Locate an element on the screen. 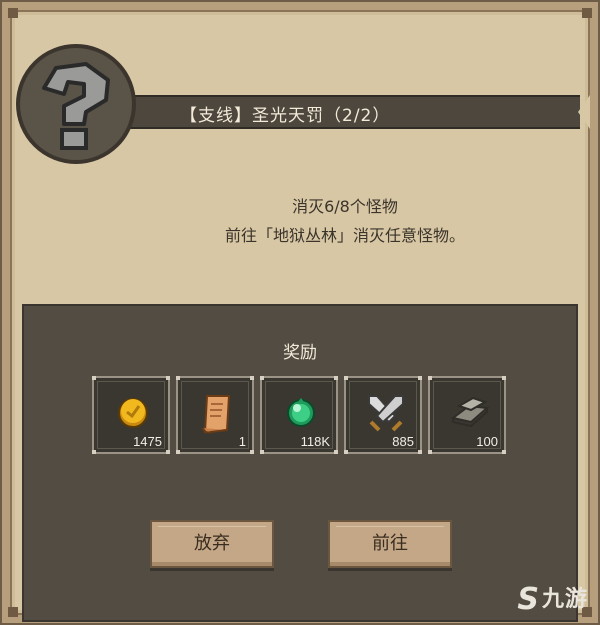  quest-giver-avatar is located at coordinates (76, 104).